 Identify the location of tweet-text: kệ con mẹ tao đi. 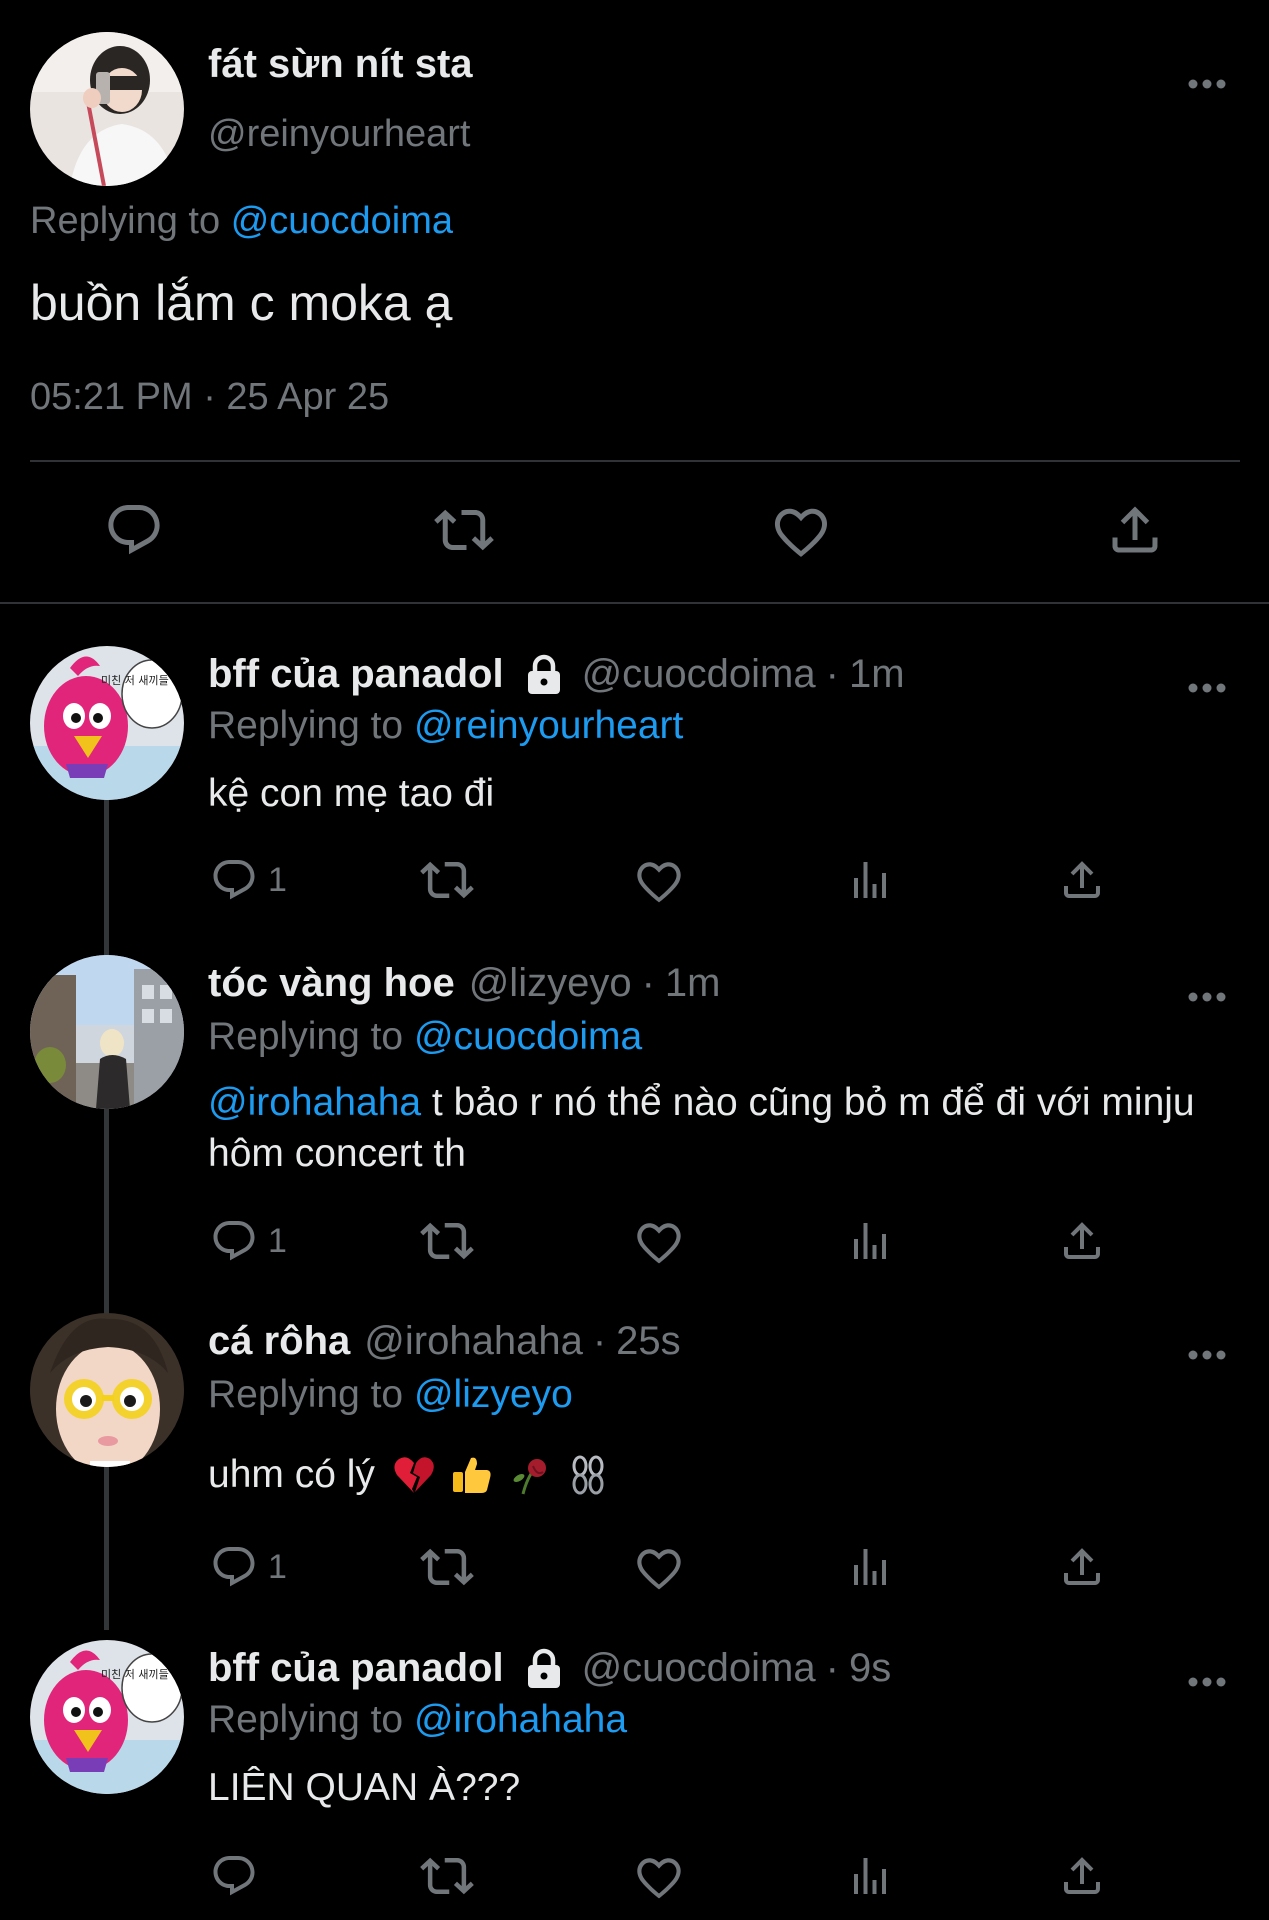
(351, 793).